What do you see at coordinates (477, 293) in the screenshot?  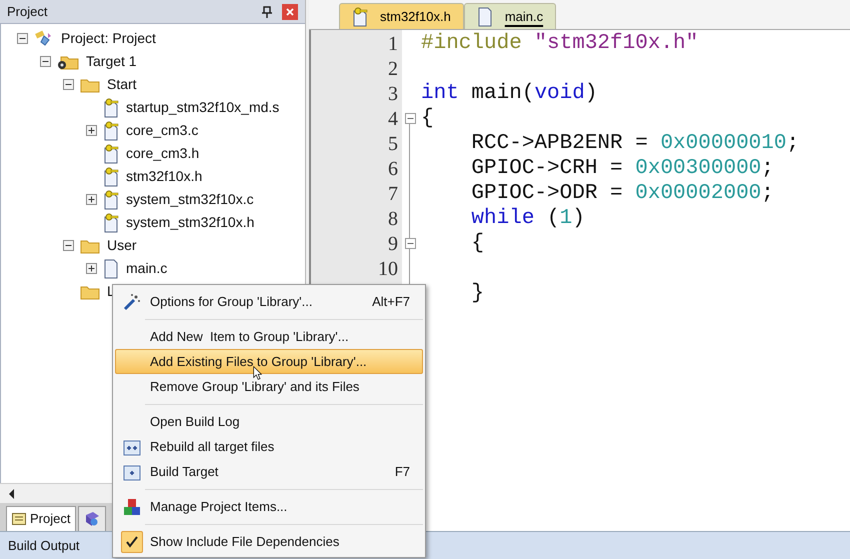 I see `code-line: }` at bounding box center [477, 293].